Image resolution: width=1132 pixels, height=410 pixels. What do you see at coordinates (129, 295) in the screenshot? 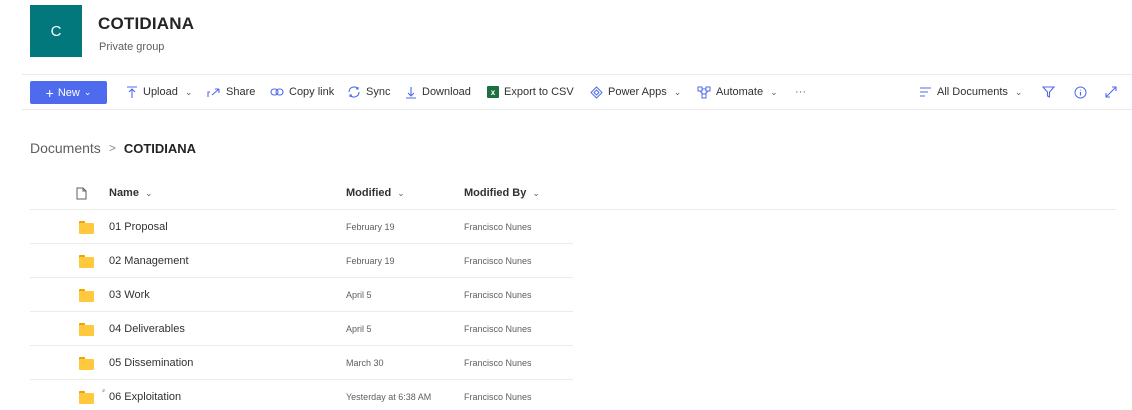
I see `row-name: 03 Work` at bounding box center [129, 295].